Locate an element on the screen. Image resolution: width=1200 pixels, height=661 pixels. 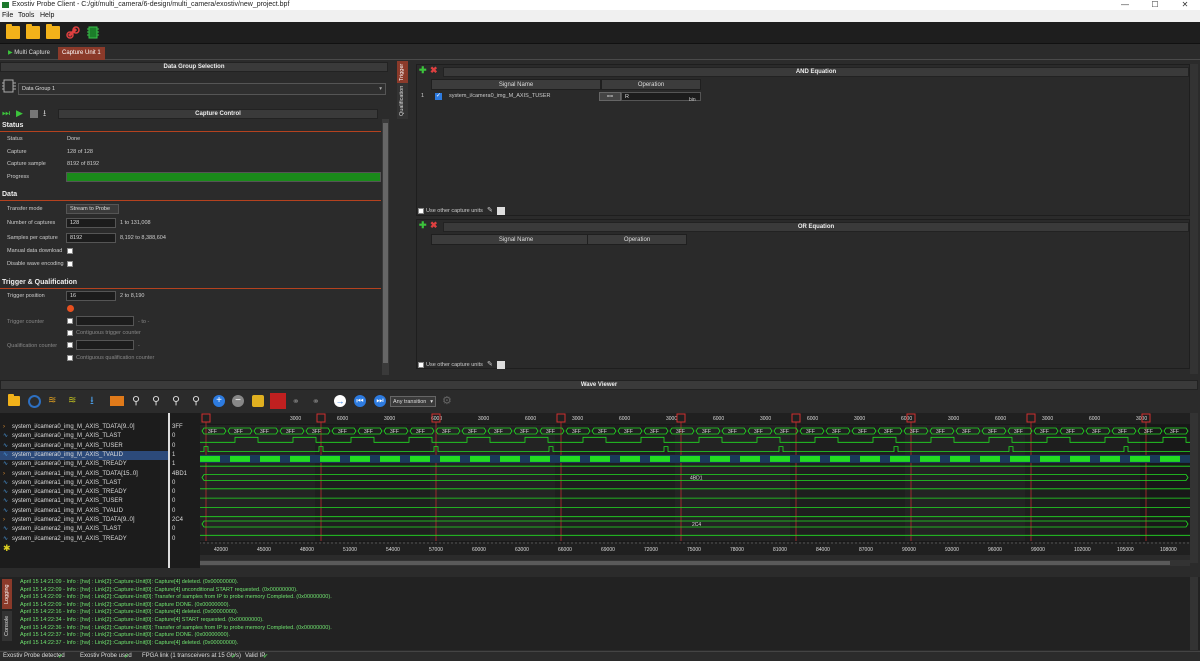
trigger-position-input: 16 is located at coordinates (91, 296).